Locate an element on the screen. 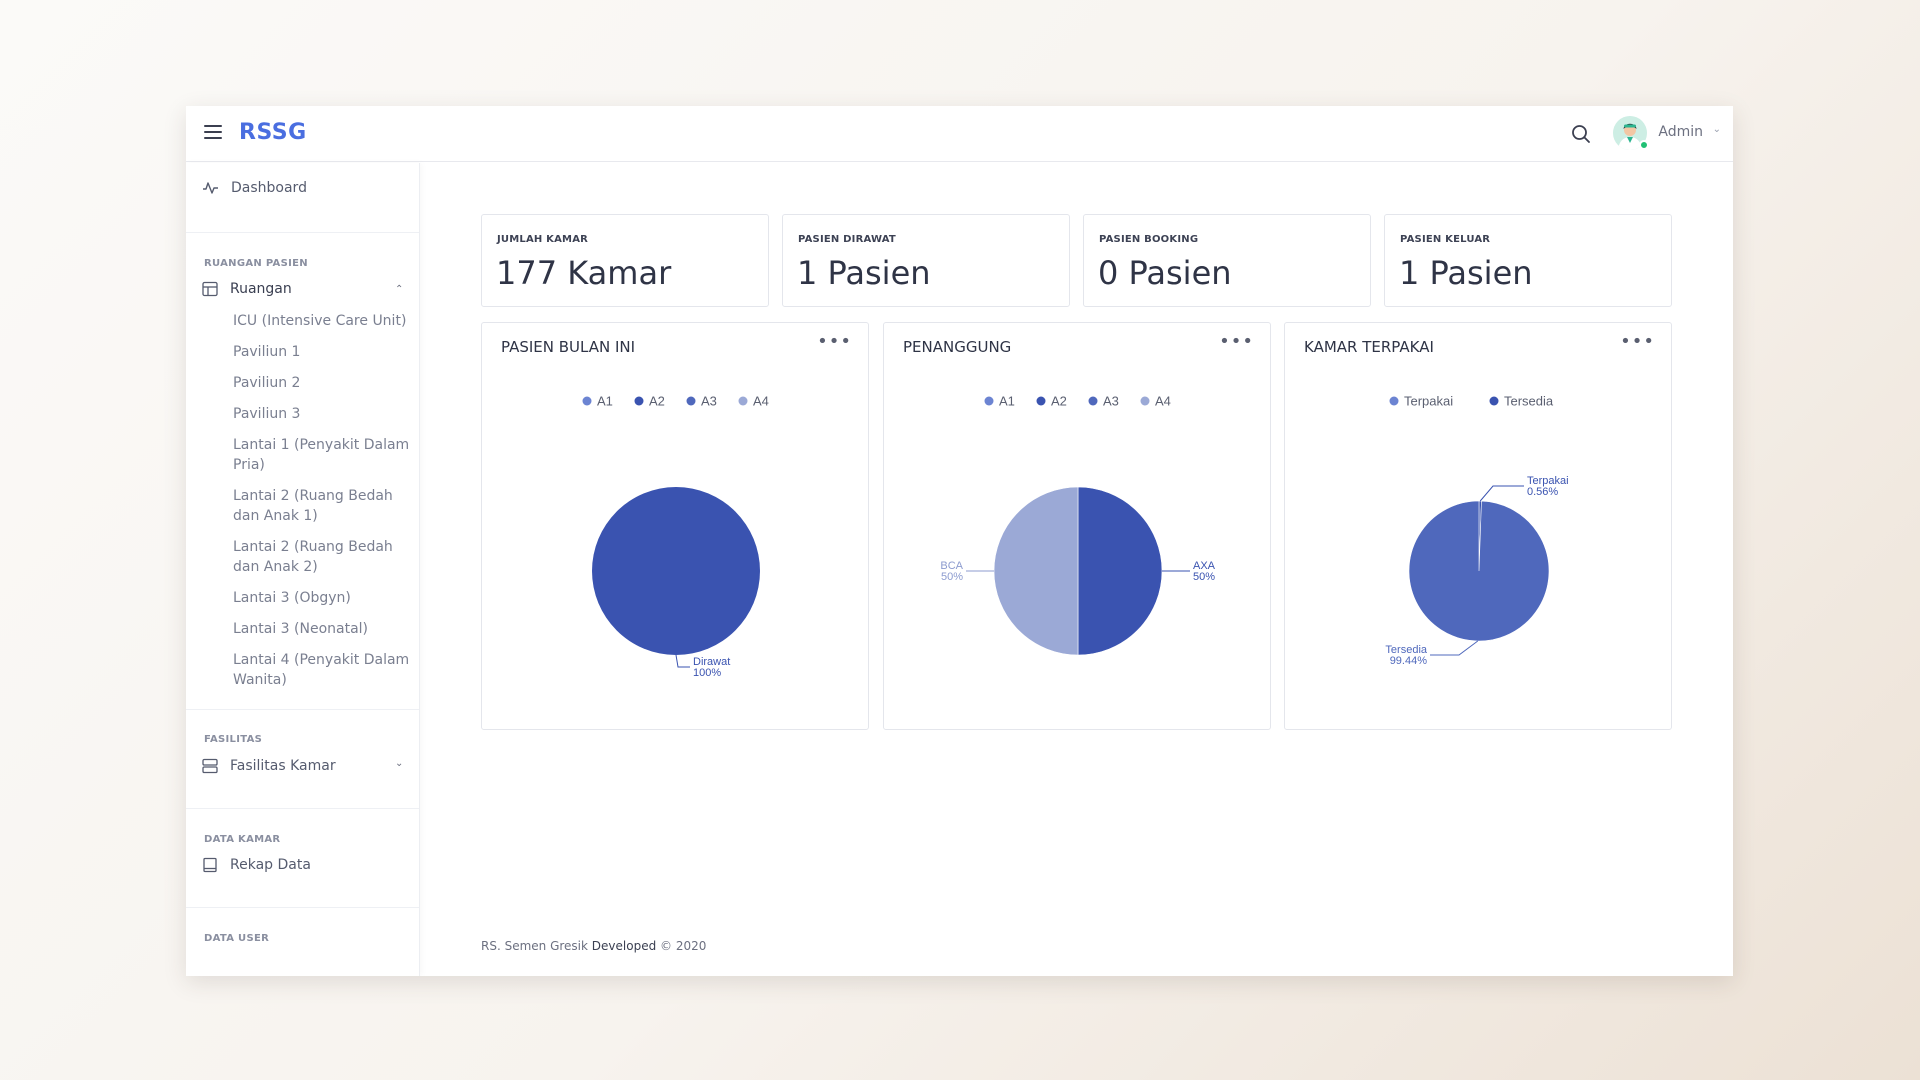  sidebar-subitem: ICU (Intensive Care Unit) is located at coordinates (323, 321).